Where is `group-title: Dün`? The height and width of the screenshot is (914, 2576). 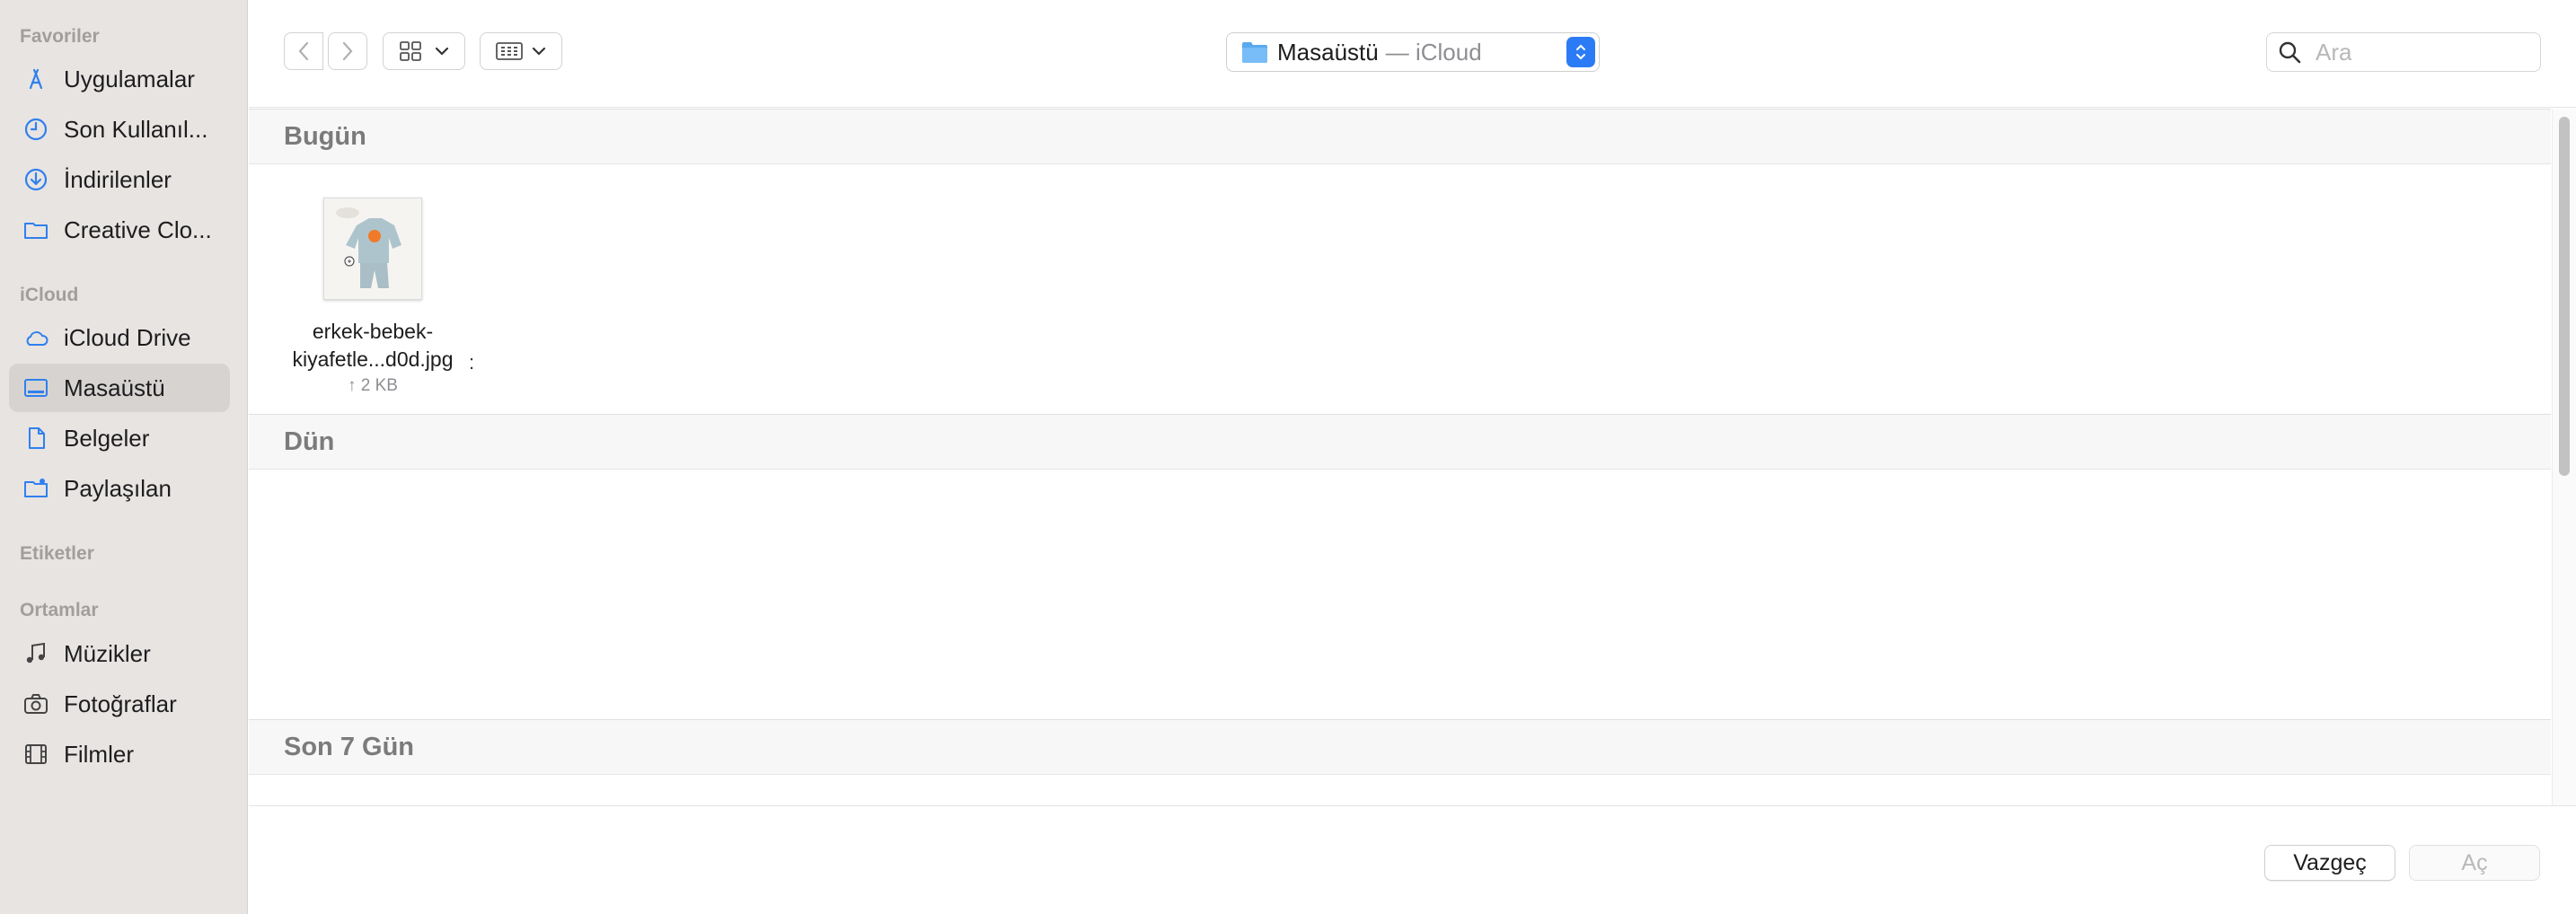 group-title: Dün is located at coordinates (309, 441).